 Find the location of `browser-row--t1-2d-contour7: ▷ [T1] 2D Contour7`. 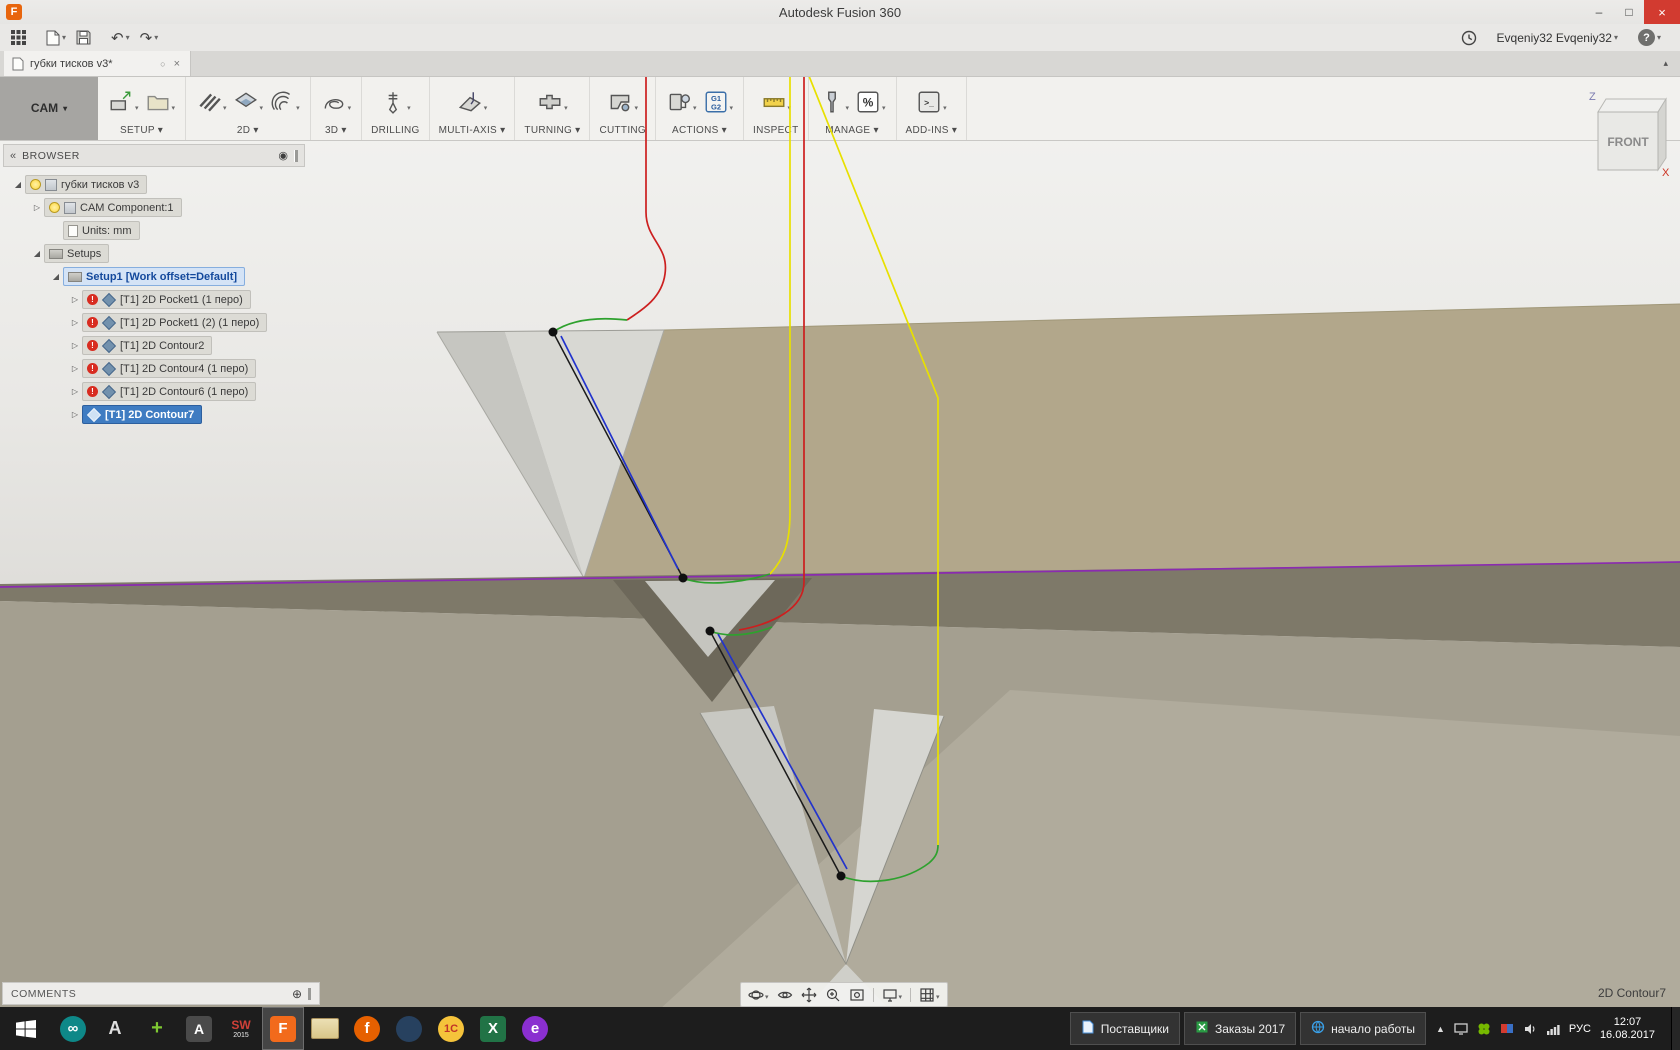

browser-row--t1-2d-contour7: ▷ [T1] 2D Contour7 is located at coordinates (154, 414).